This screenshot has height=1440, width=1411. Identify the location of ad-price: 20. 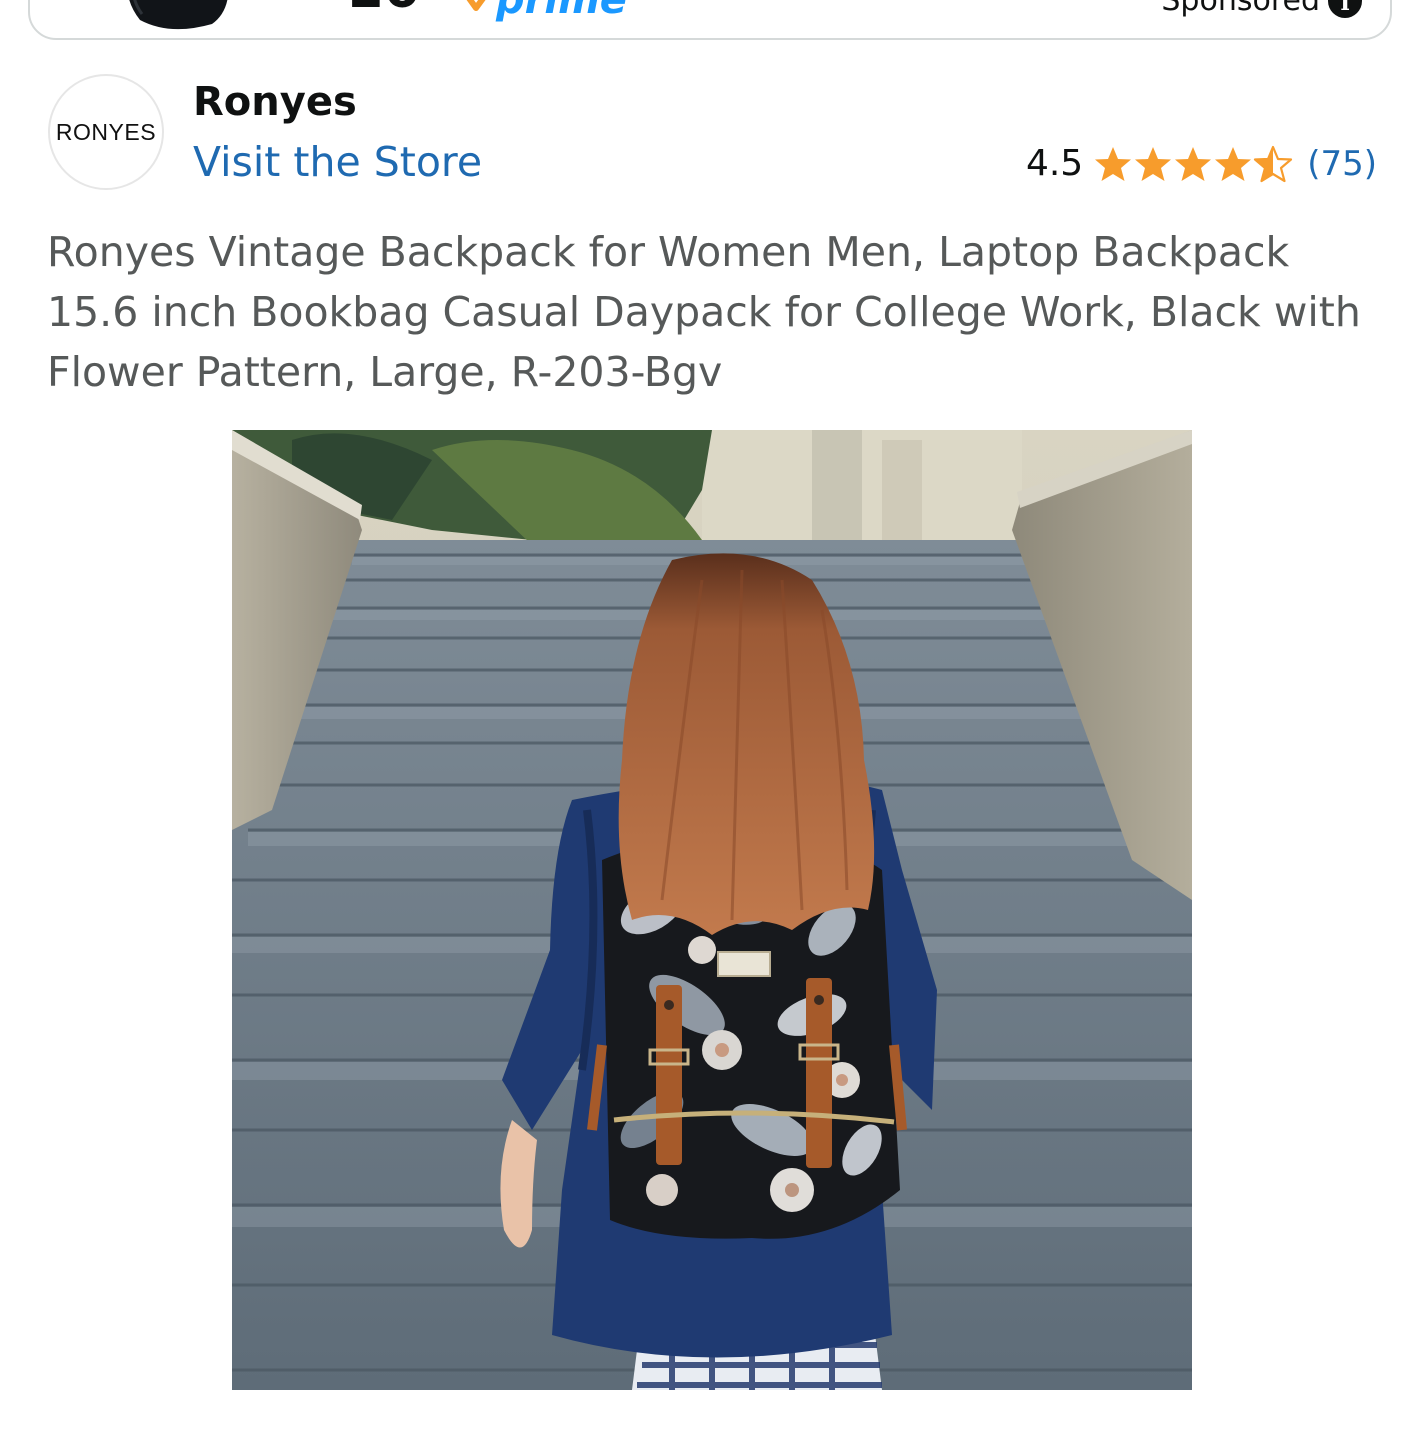
(384, 8).